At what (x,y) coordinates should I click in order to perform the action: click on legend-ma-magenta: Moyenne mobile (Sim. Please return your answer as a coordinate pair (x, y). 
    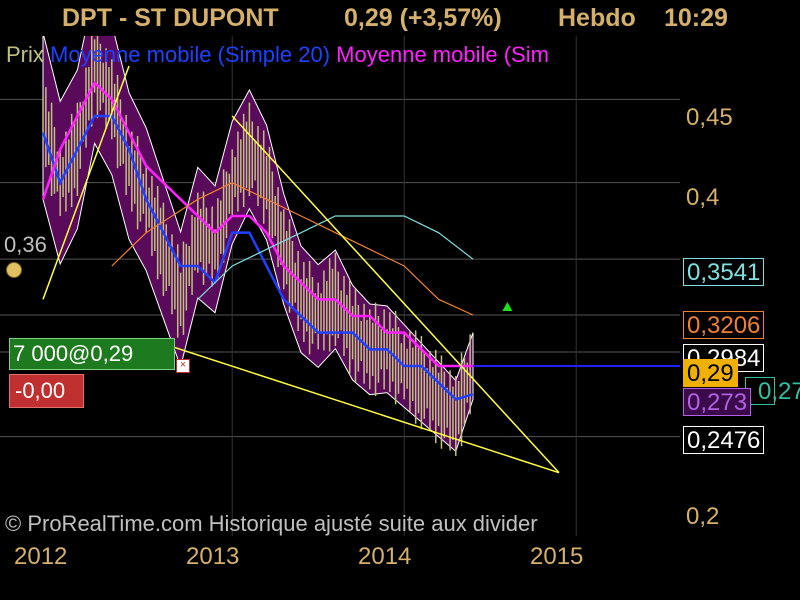
    Looking at the image, I should click on (442, 54).